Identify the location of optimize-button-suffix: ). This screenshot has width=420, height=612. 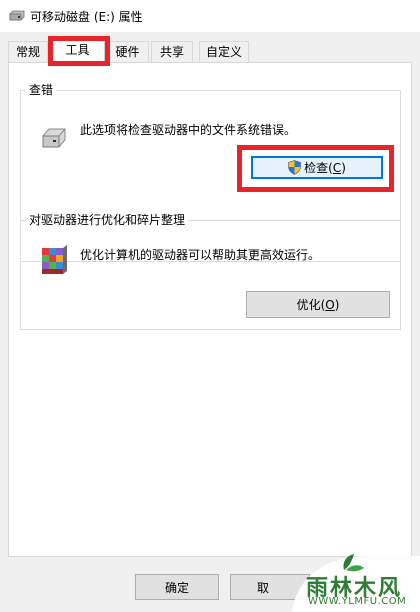
(337, 304).